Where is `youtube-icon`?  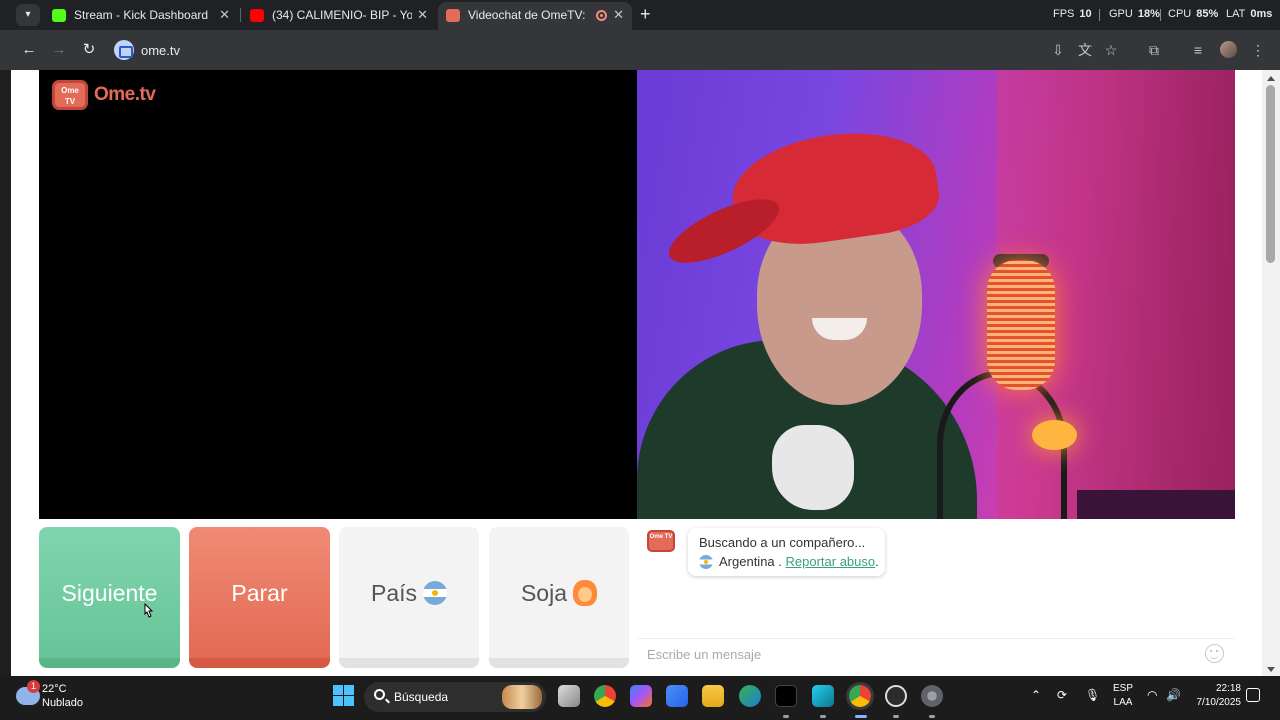
youtube-icon is located at coordinates (257, 15).